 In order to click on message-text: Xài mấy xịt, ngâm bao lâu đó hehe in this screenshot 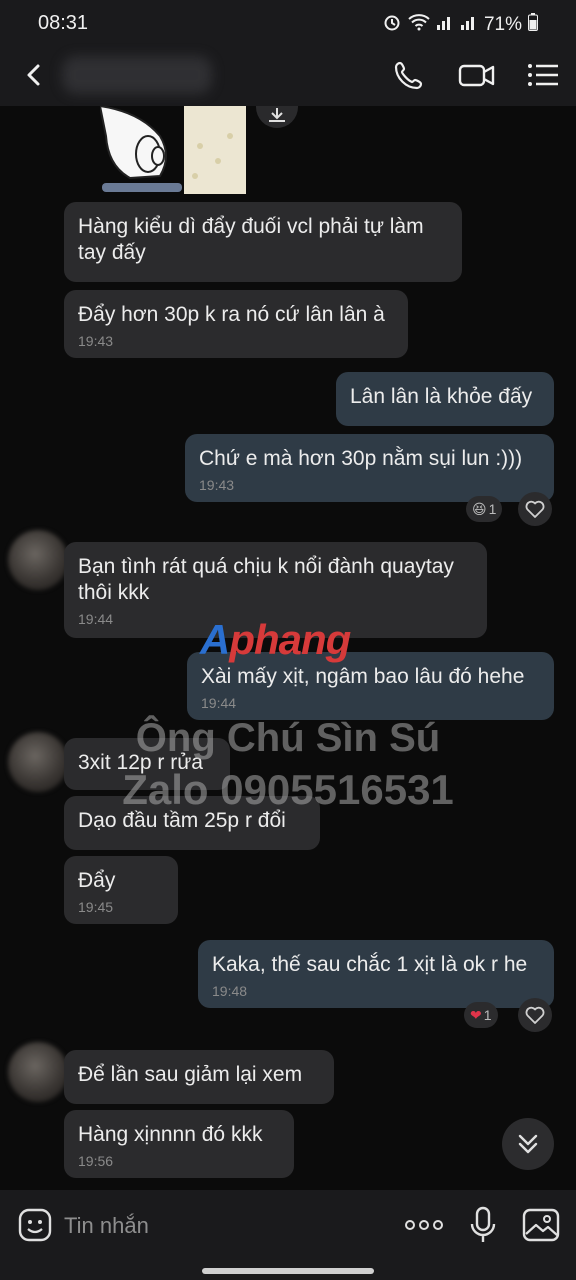, I will do `click(363, 676)`.